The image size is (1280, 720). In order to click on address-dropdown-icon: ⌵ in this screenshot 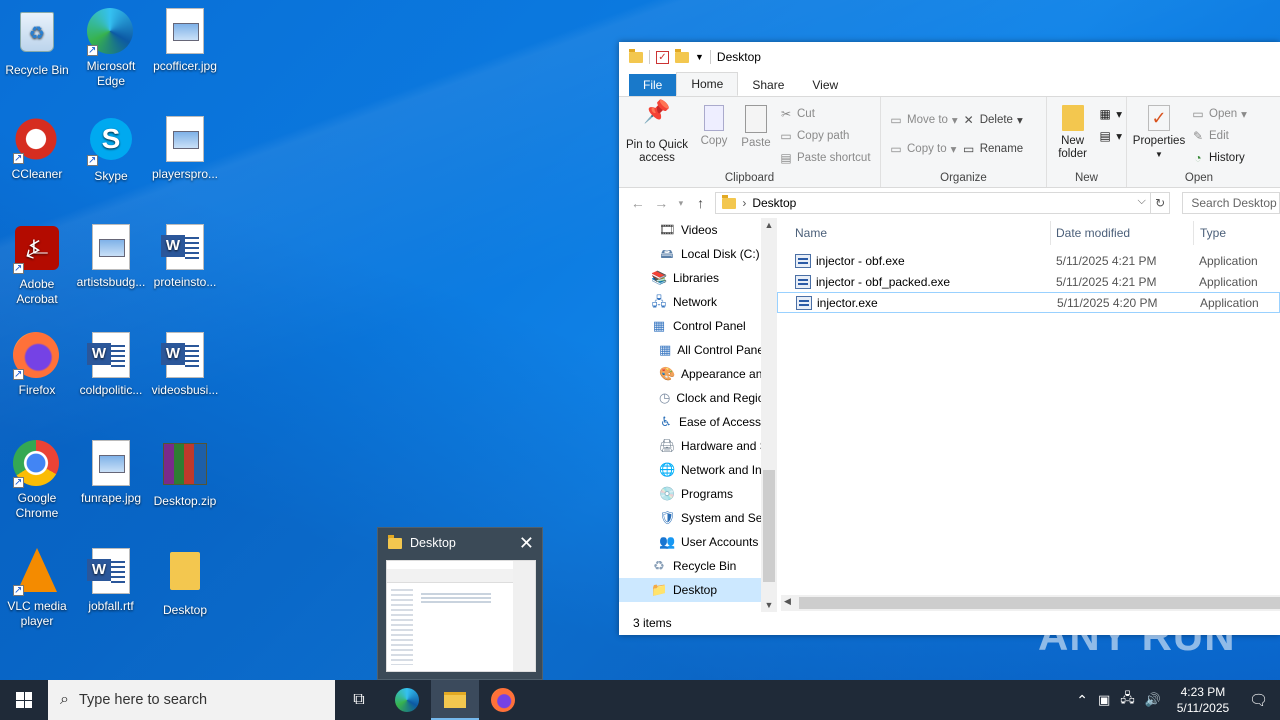, I will do `click(1142, 201)`.